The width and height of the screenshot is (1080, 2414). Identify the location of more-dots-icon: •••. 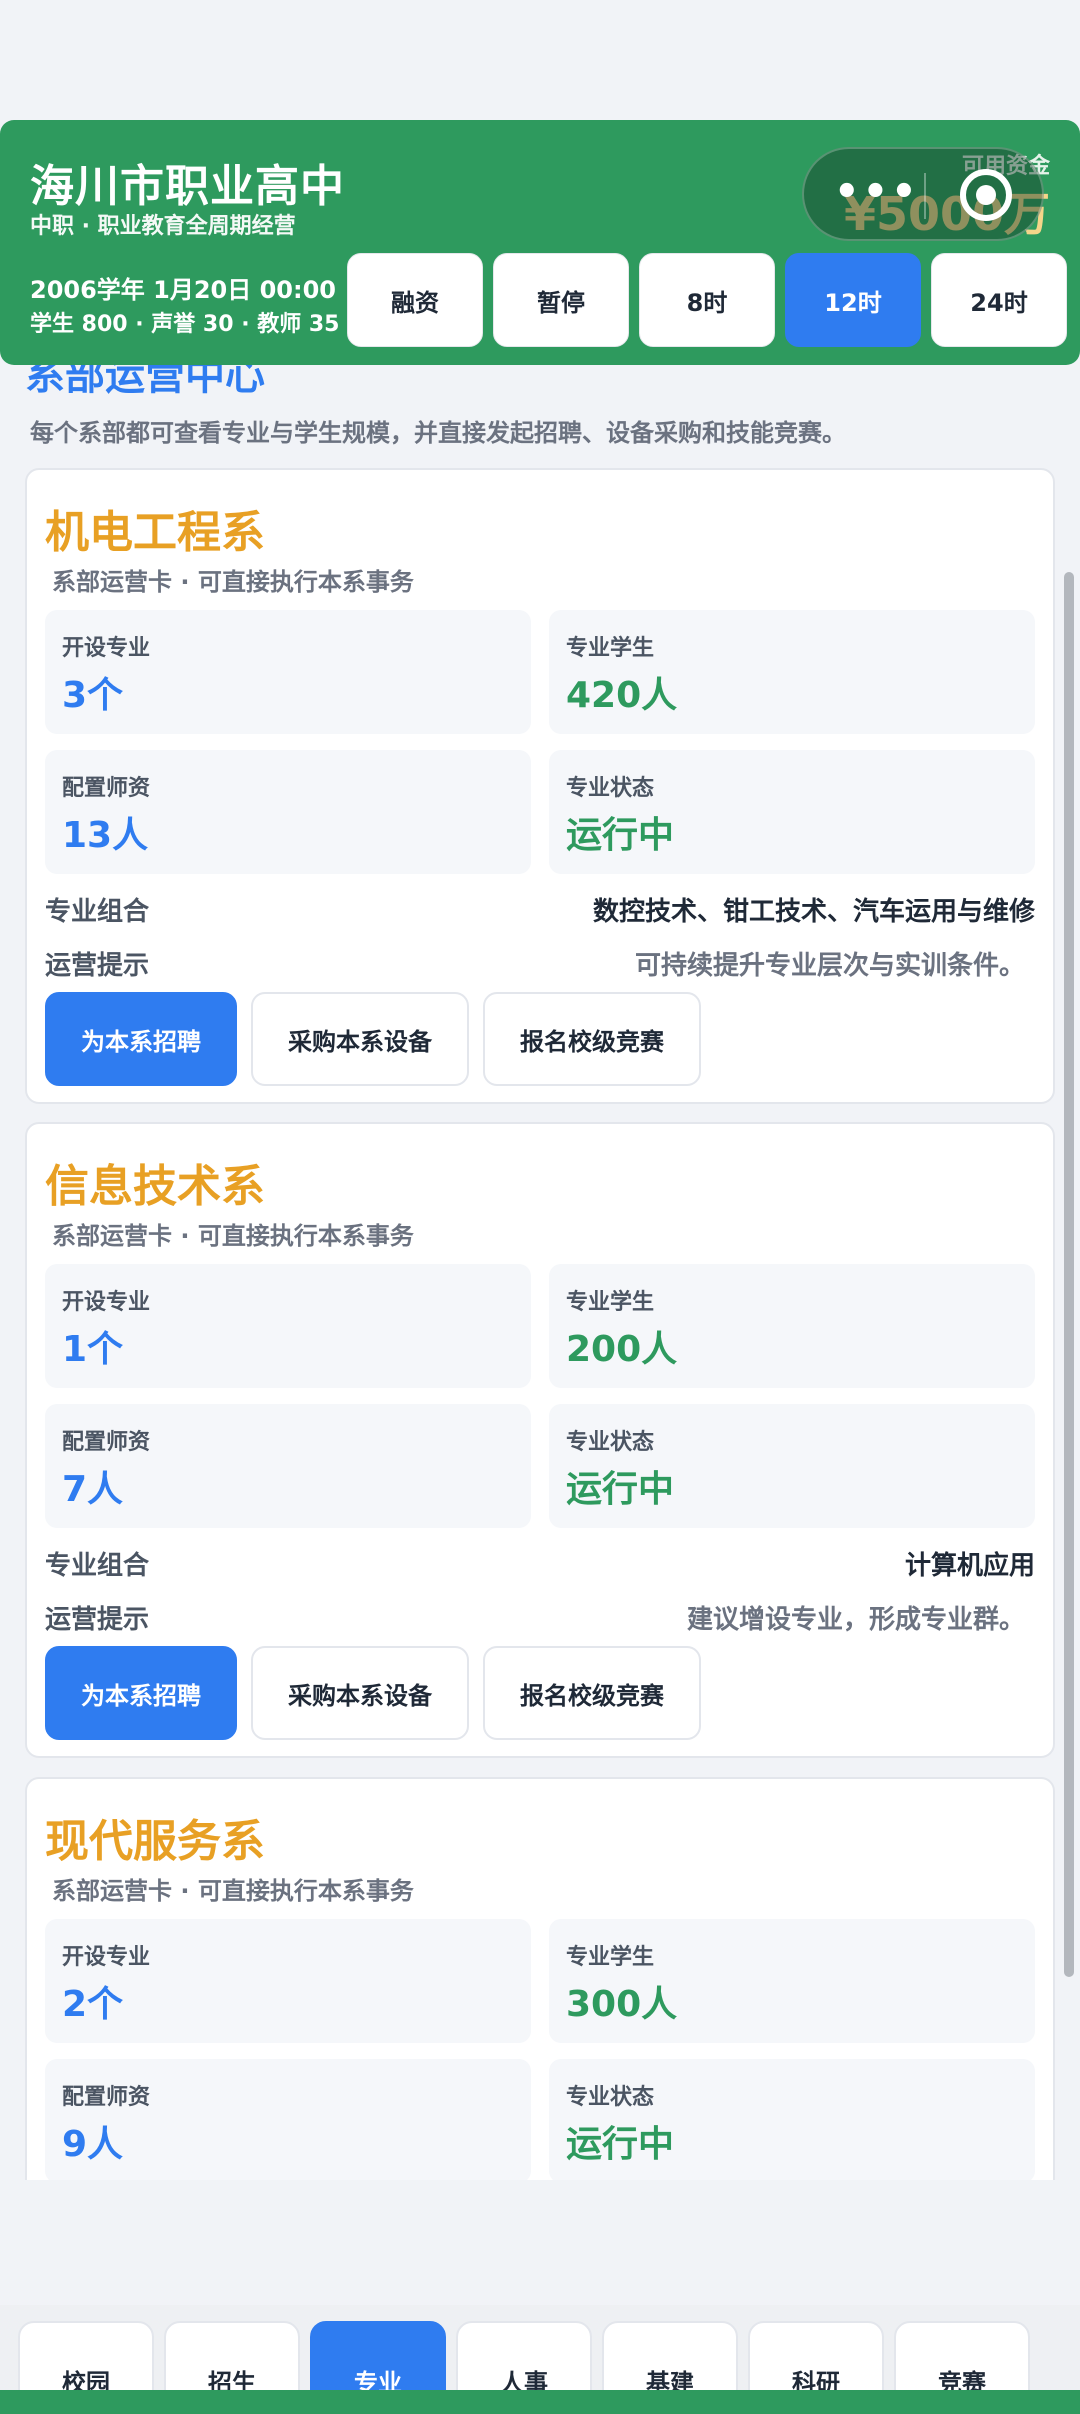
(877, 192).